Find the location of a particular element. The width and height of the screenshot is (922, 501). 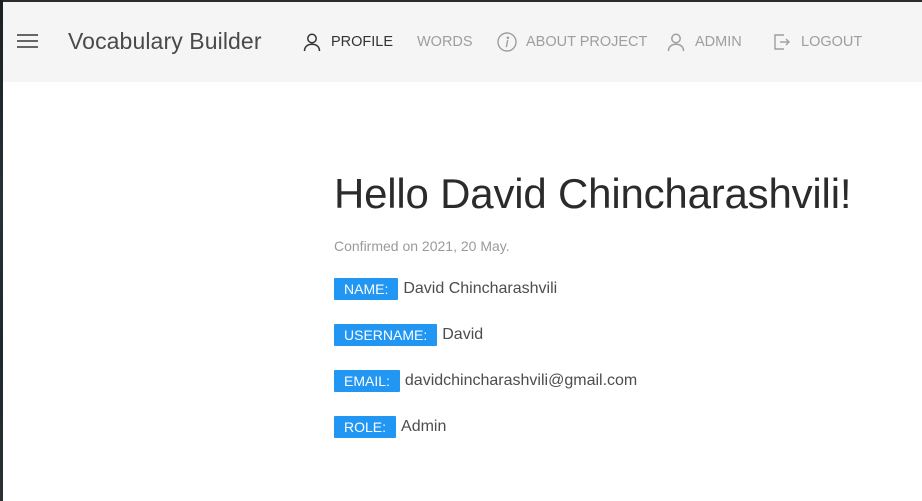

nav-item-about-project: ABOUT PROJECT is located at coordinates (571, 42).